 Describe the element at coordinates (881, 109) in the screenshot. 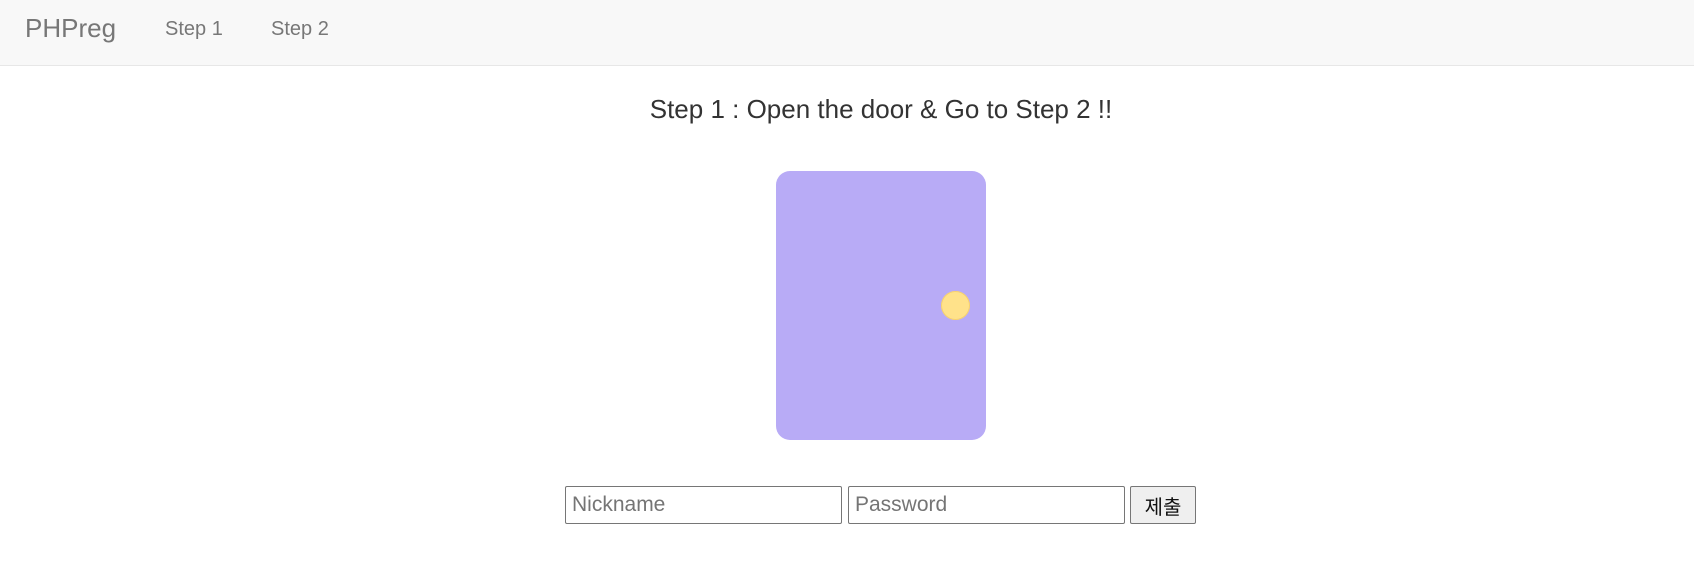

I see `page-title: Step 1 : Open the door & Go to Step 2 !!` at that location.